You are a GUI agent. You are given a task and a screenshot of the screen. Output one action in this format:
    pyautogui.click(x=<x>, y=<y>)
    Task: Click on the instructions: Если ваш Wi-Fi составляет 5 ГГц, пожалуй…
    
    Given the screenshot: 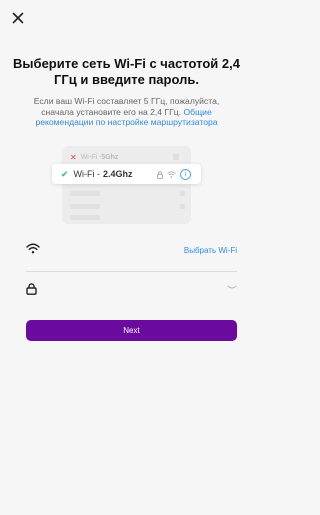 What is the action you would take?
    pyautogui.click(x=126, y=112)
    